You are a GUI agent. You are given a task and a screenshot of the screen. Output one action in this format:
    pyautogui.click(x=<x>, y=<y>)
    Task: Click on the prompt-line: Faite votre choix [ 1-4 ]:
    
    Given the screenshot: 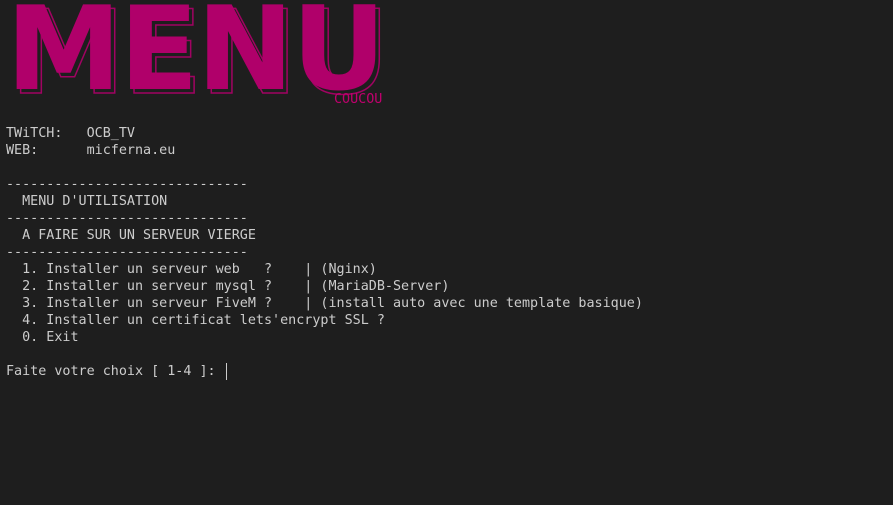 What is the action you would take?
    pyautogui.click(x=116, y=371)
    